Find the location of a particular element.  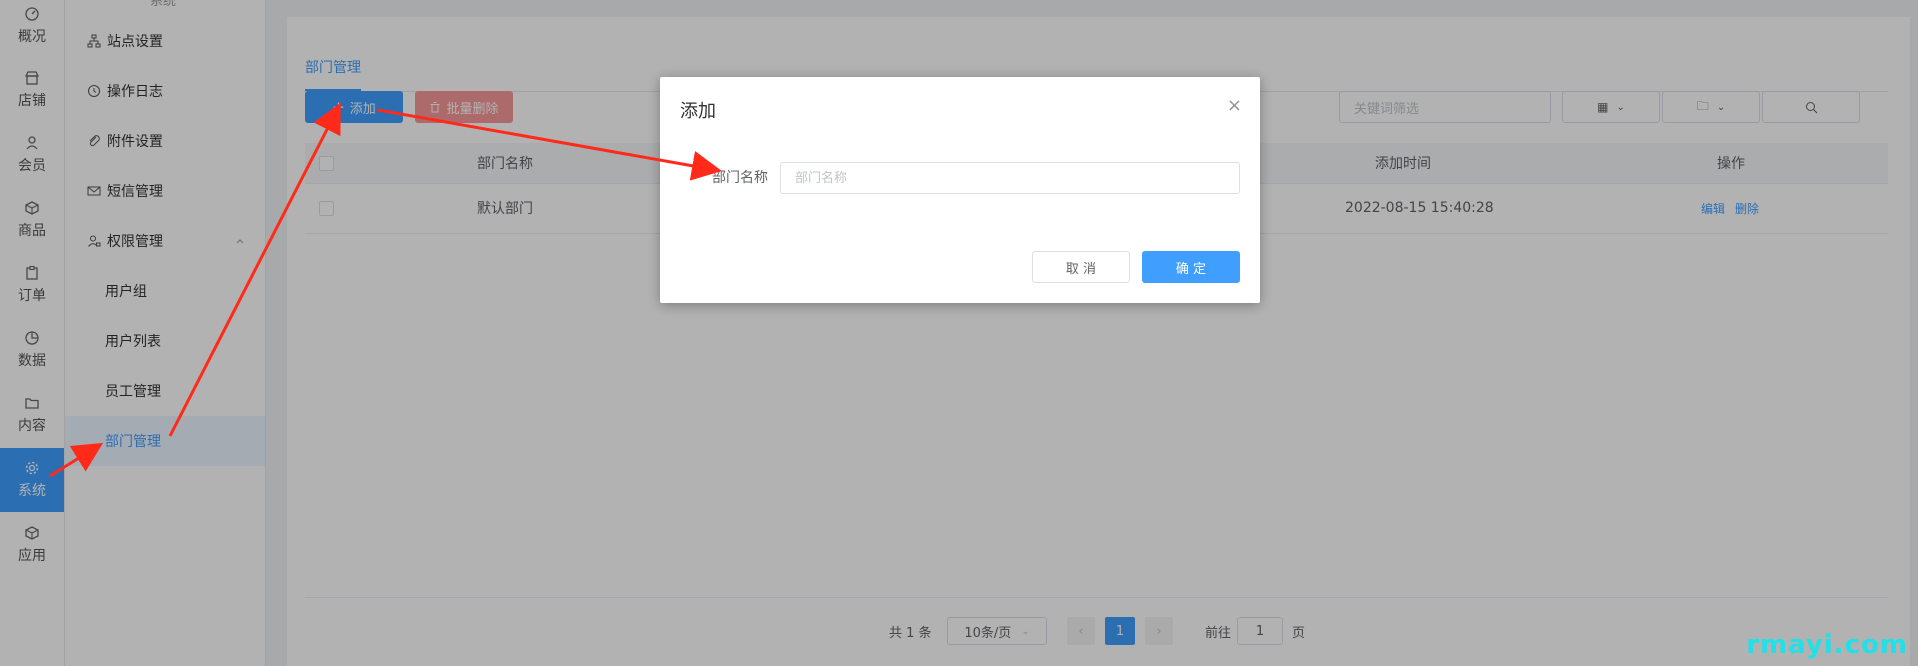

confirm-button: 确 定 is located at coordinates (1191, 267).